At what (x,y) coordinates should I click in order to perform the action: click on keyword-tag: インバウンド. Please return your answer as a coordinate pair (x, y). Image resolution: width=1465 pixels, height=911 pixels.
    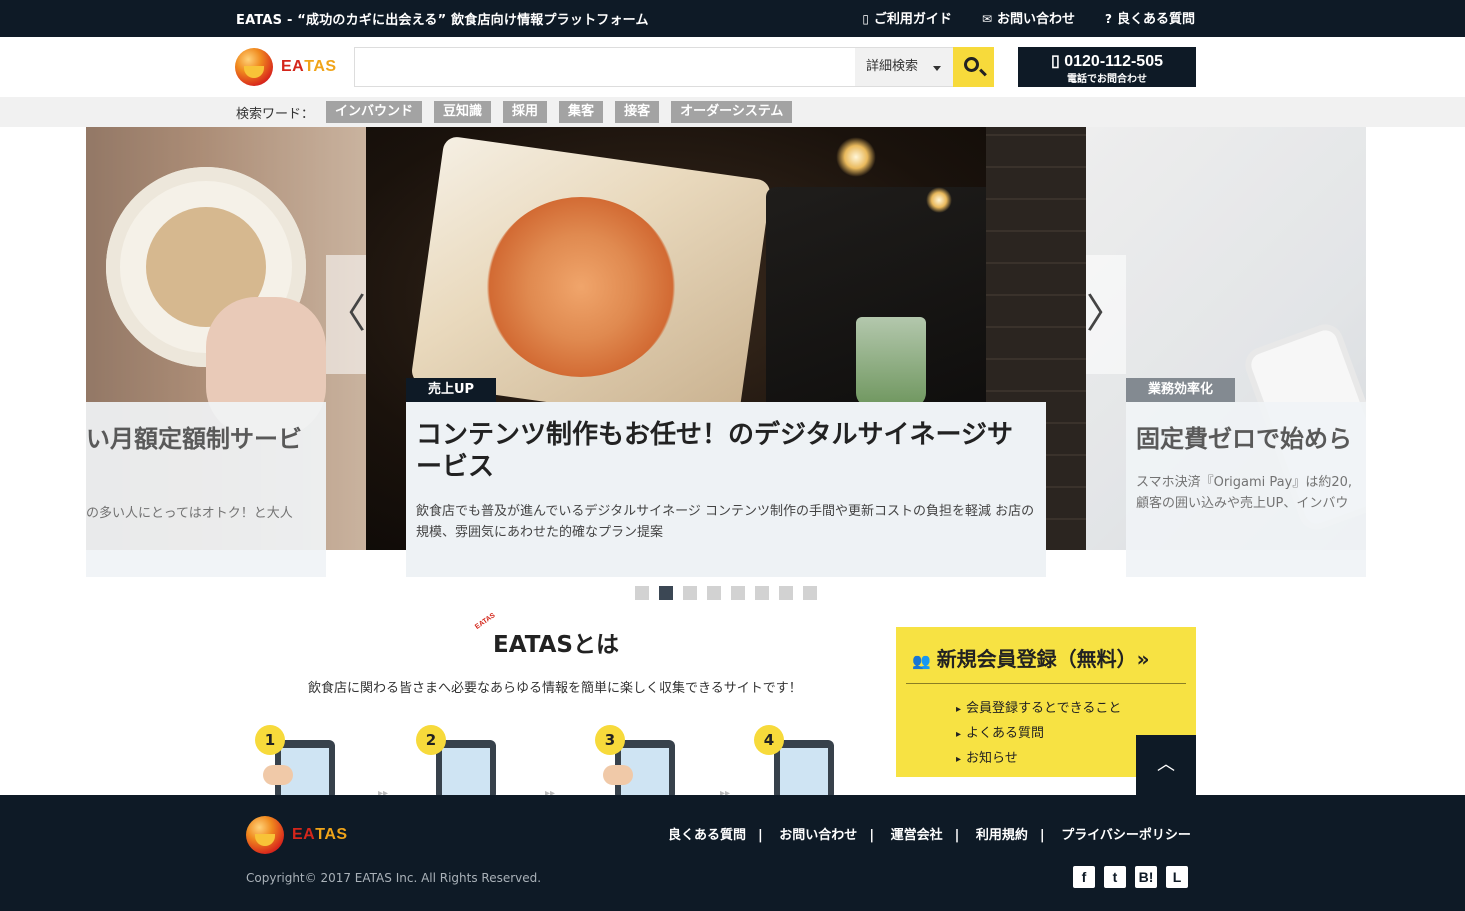
    Looking at the image, I should click on (374, 112).